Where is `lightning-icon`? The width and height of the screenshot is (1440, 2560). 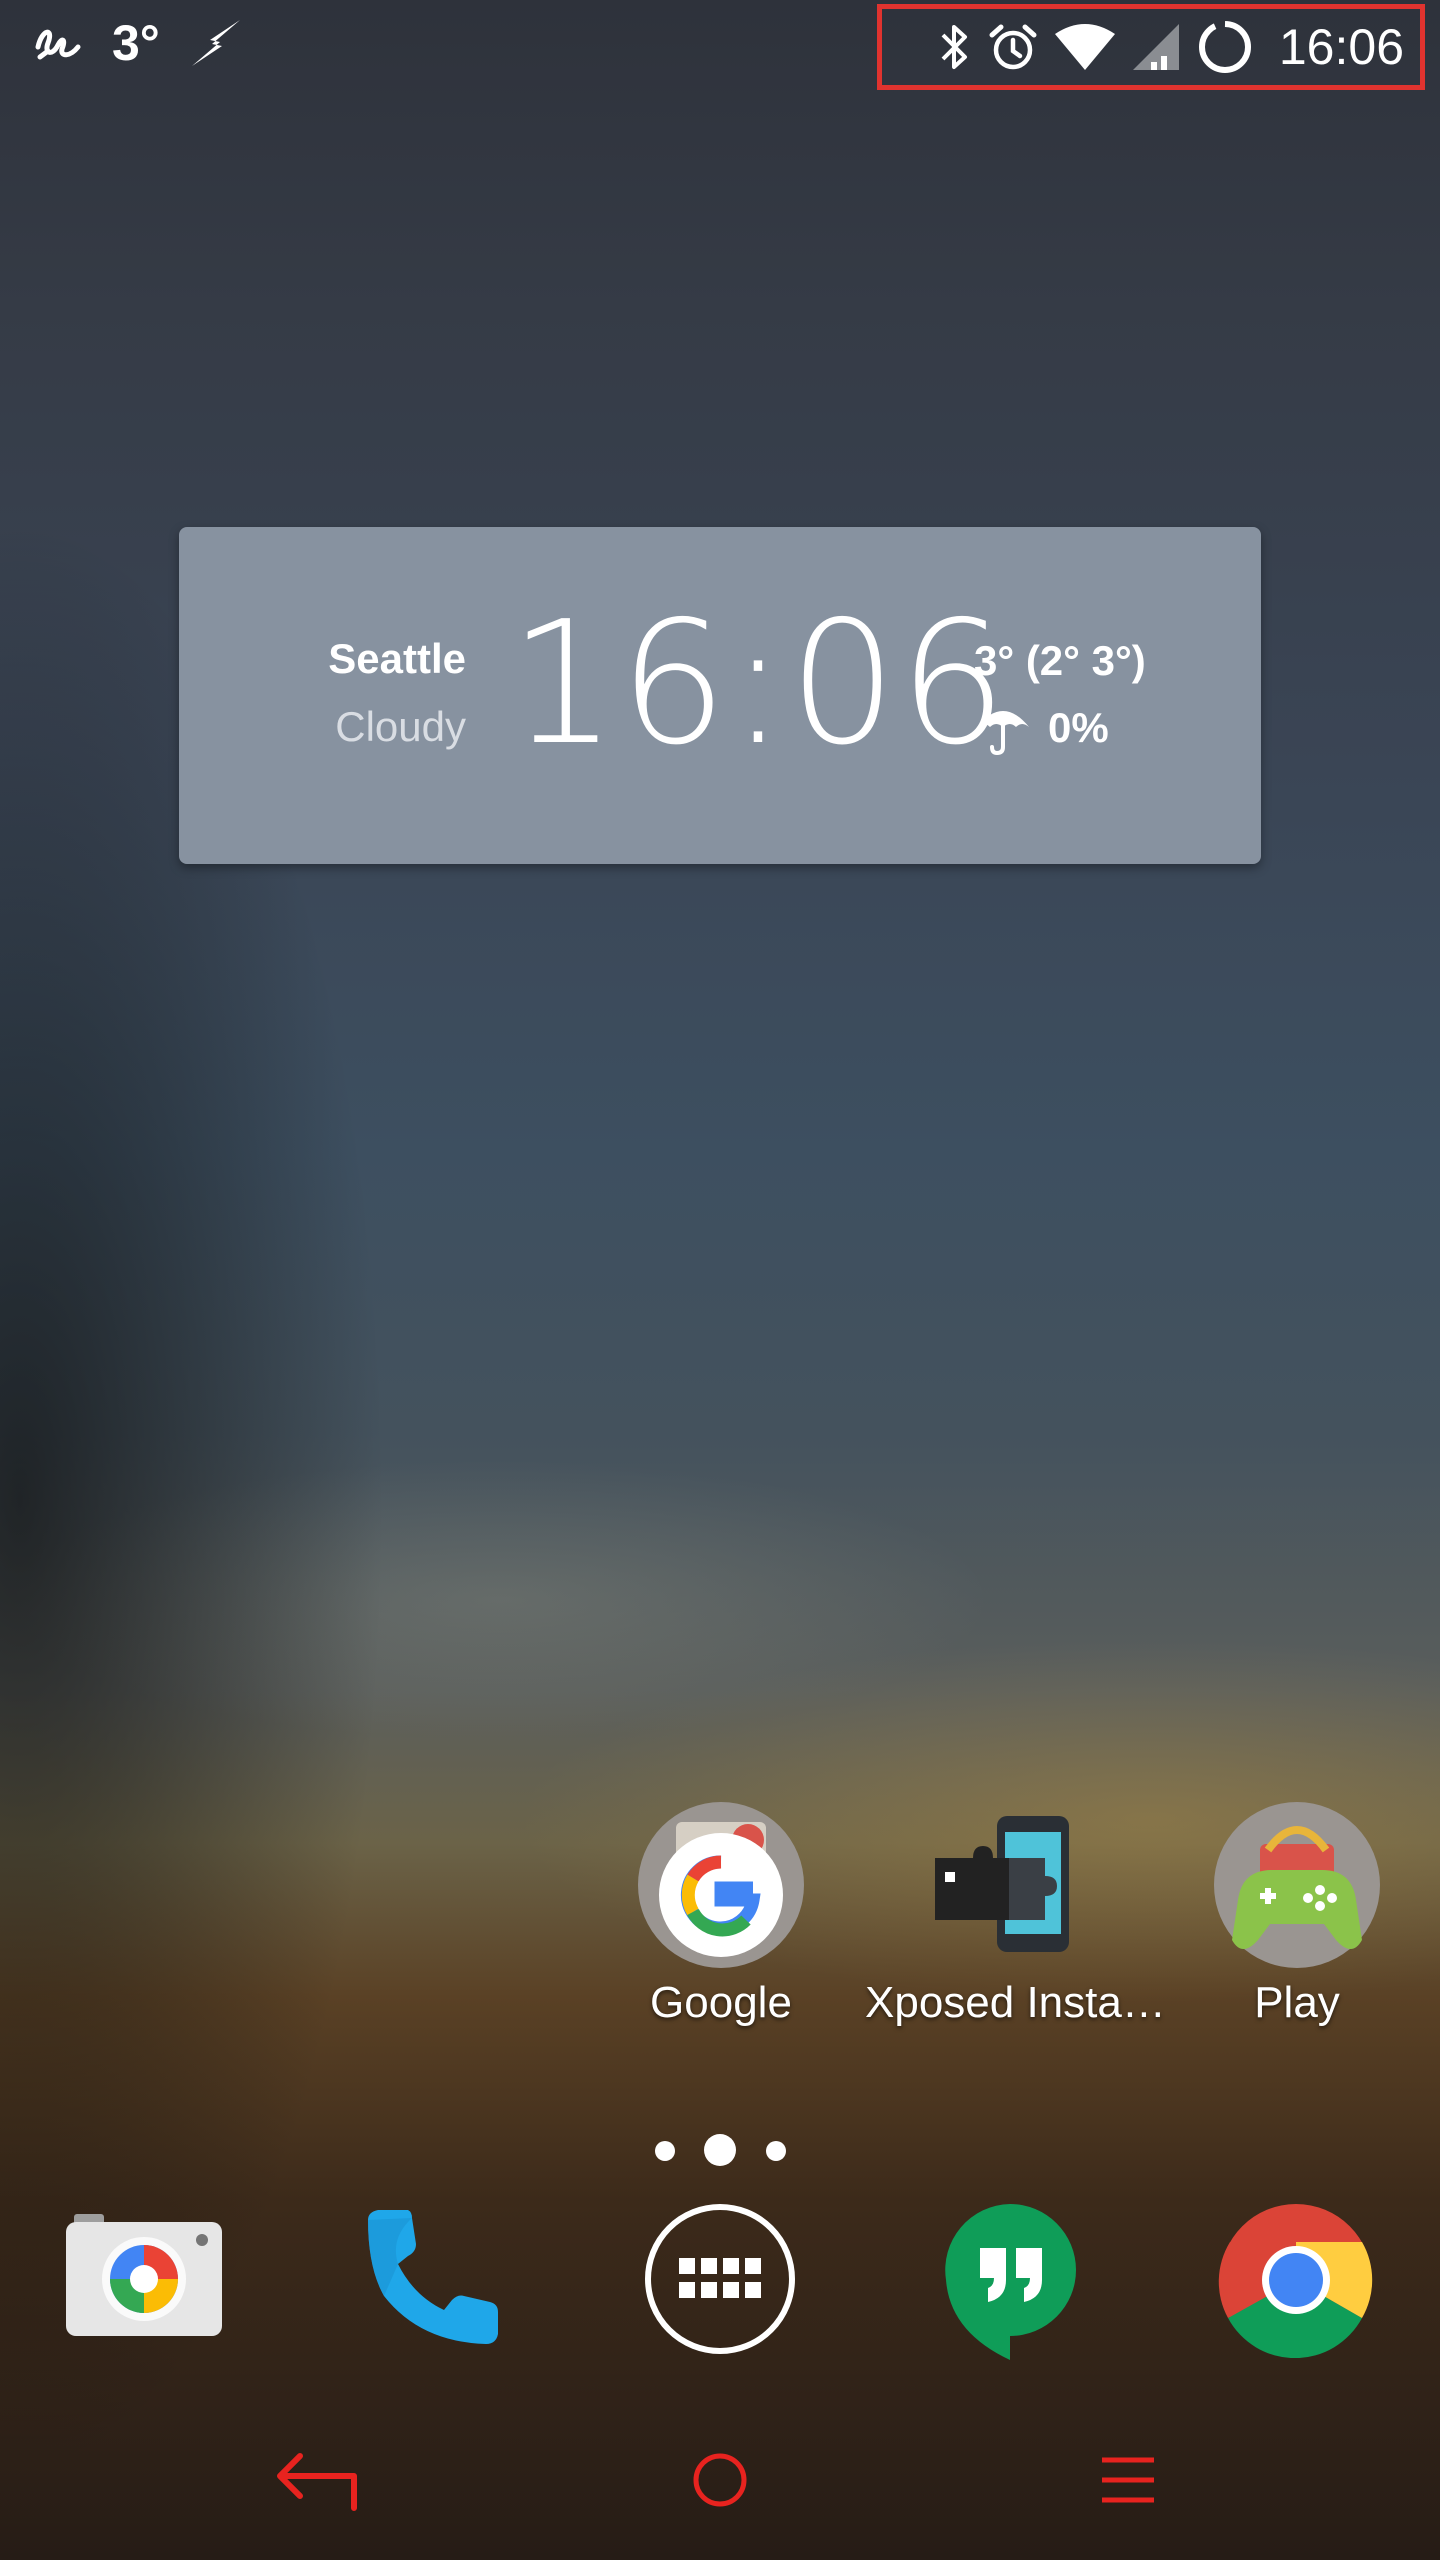 lightning-icon is located at coordinates (216, 43).